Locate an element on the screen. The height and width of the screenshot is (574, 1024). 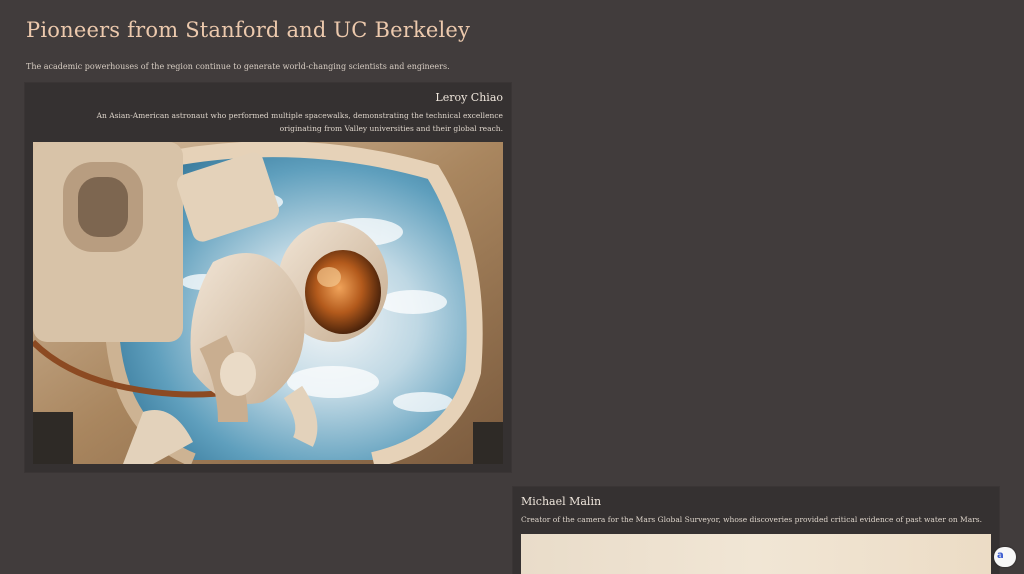
card-name: Michael Malin is located at coordinates (561, 501).